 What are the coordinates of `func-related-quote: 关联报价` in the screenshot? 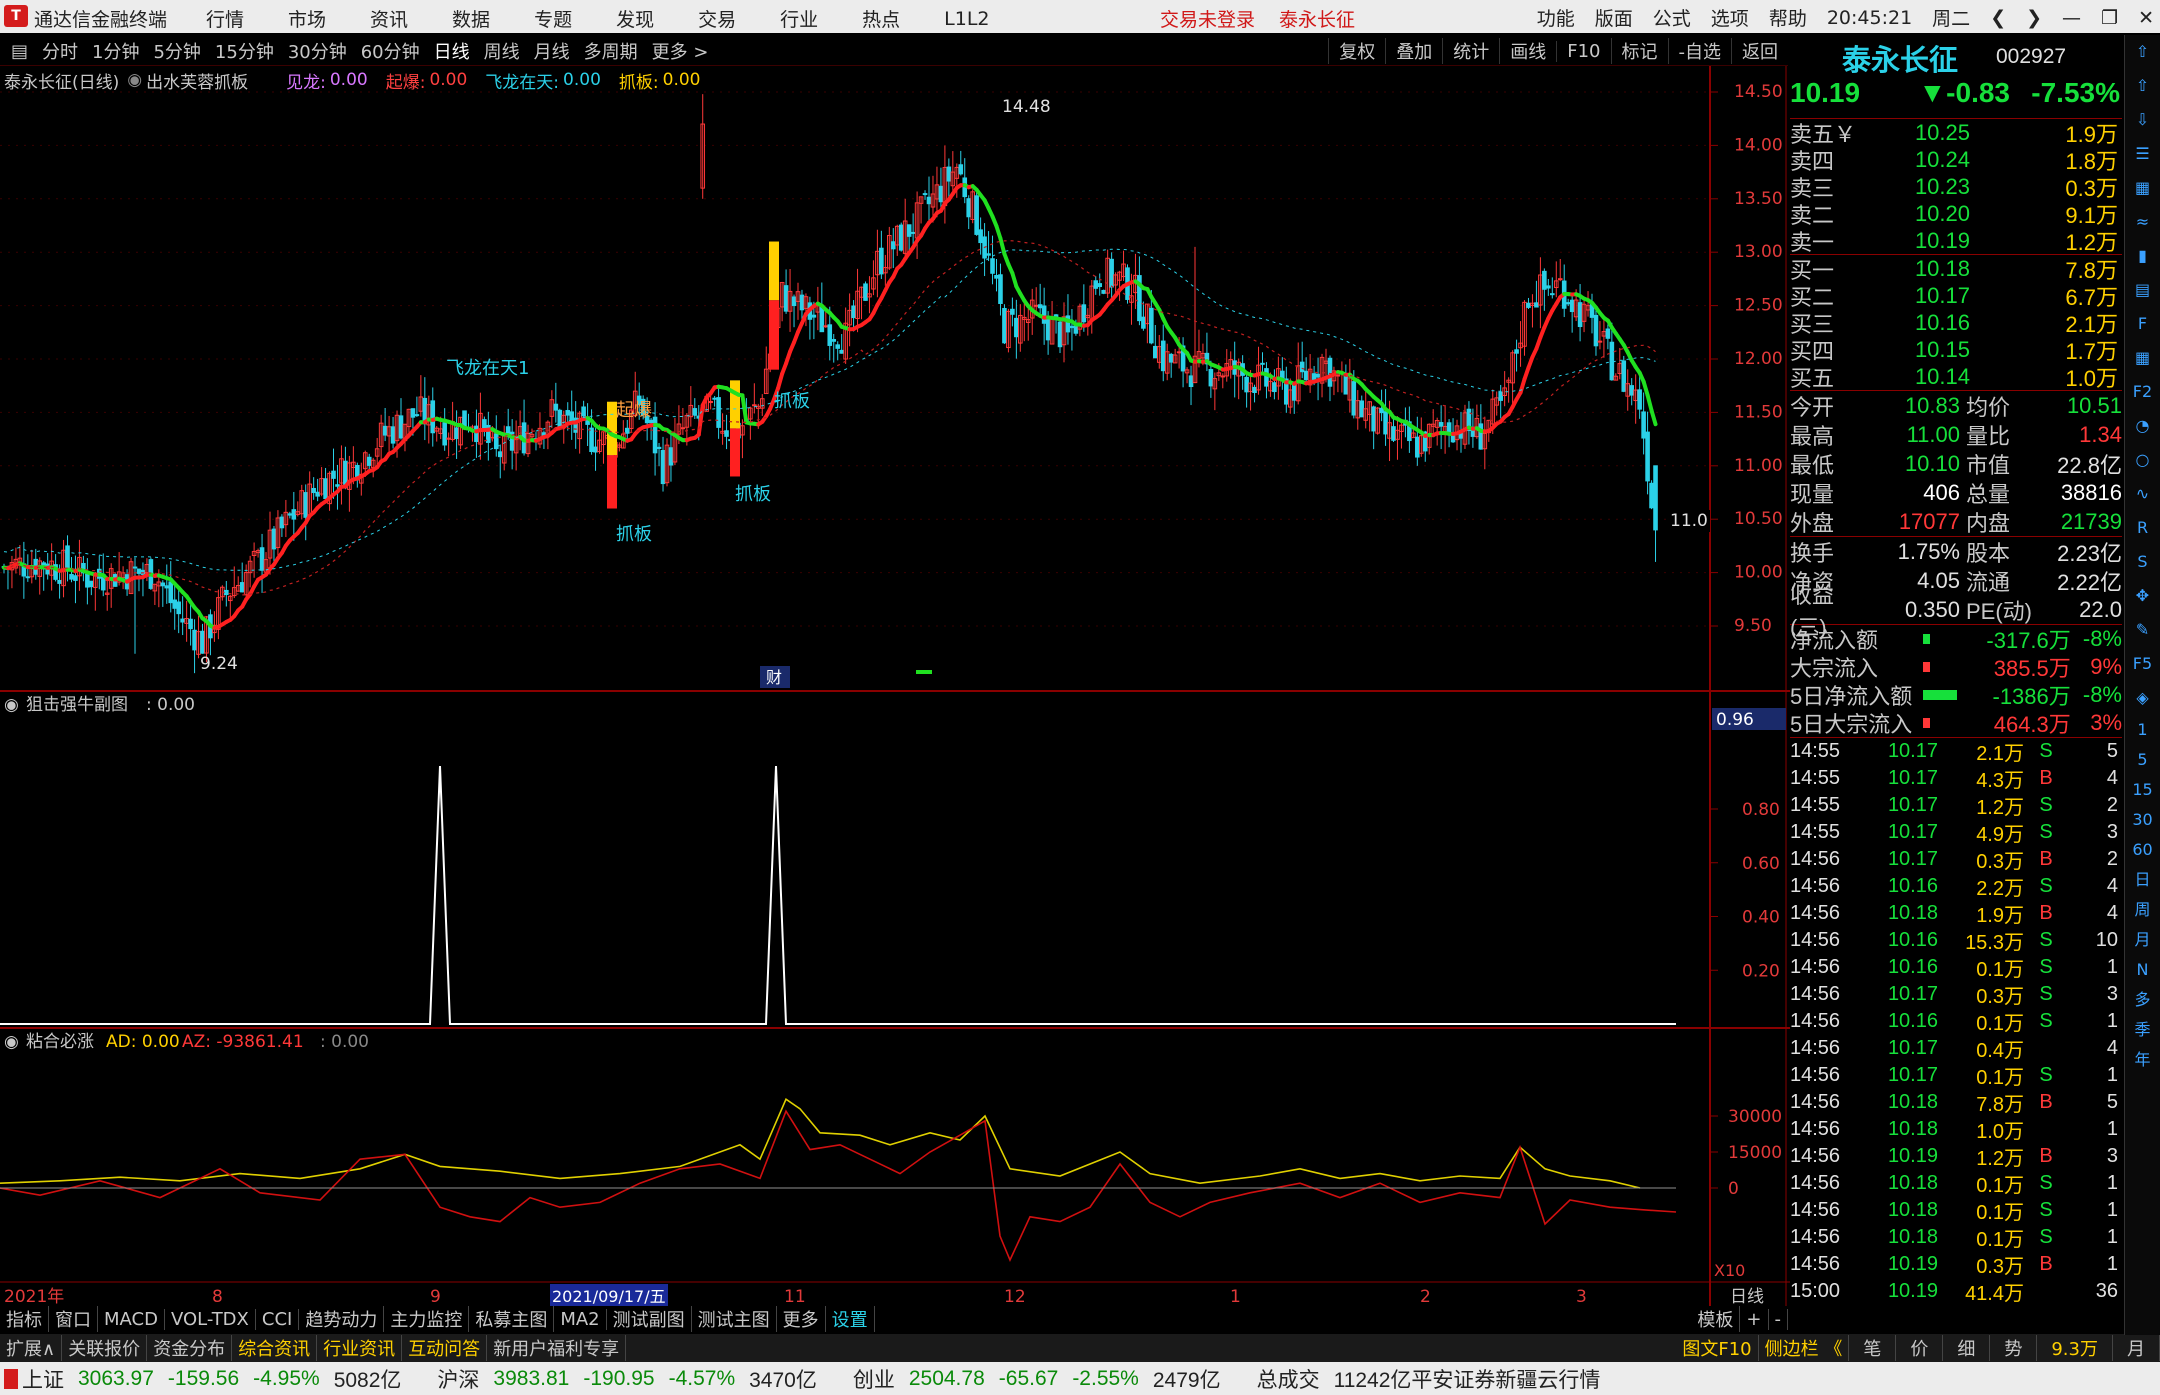 It's located at (105, 1348).